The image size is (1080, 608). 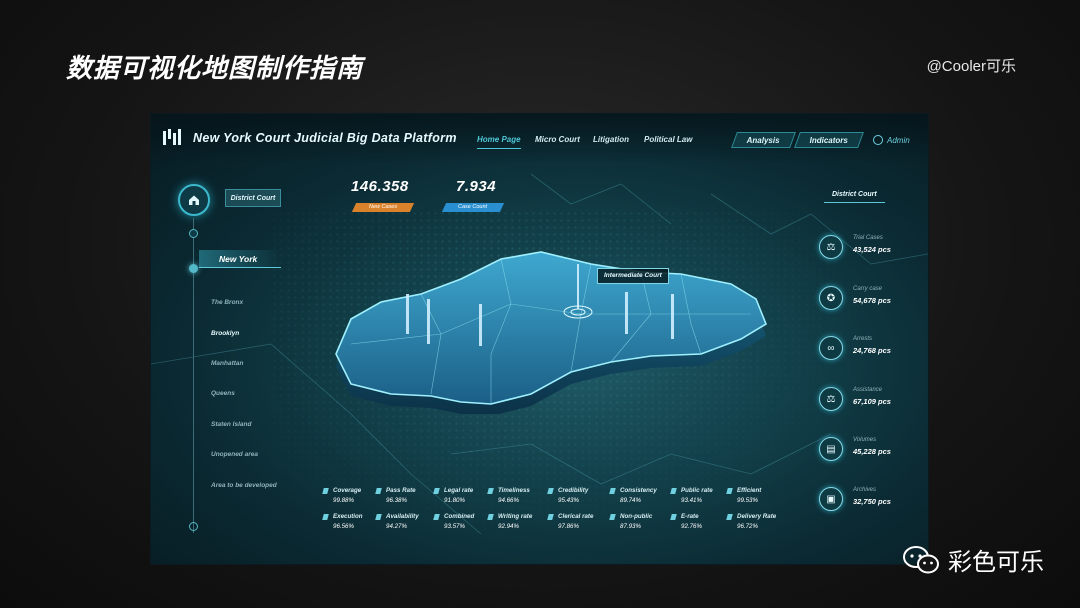 What do you see at coordinates (690, 516) in the screenshot?
I see `kpi-label: E-rate` at bounding box center [690, 516].